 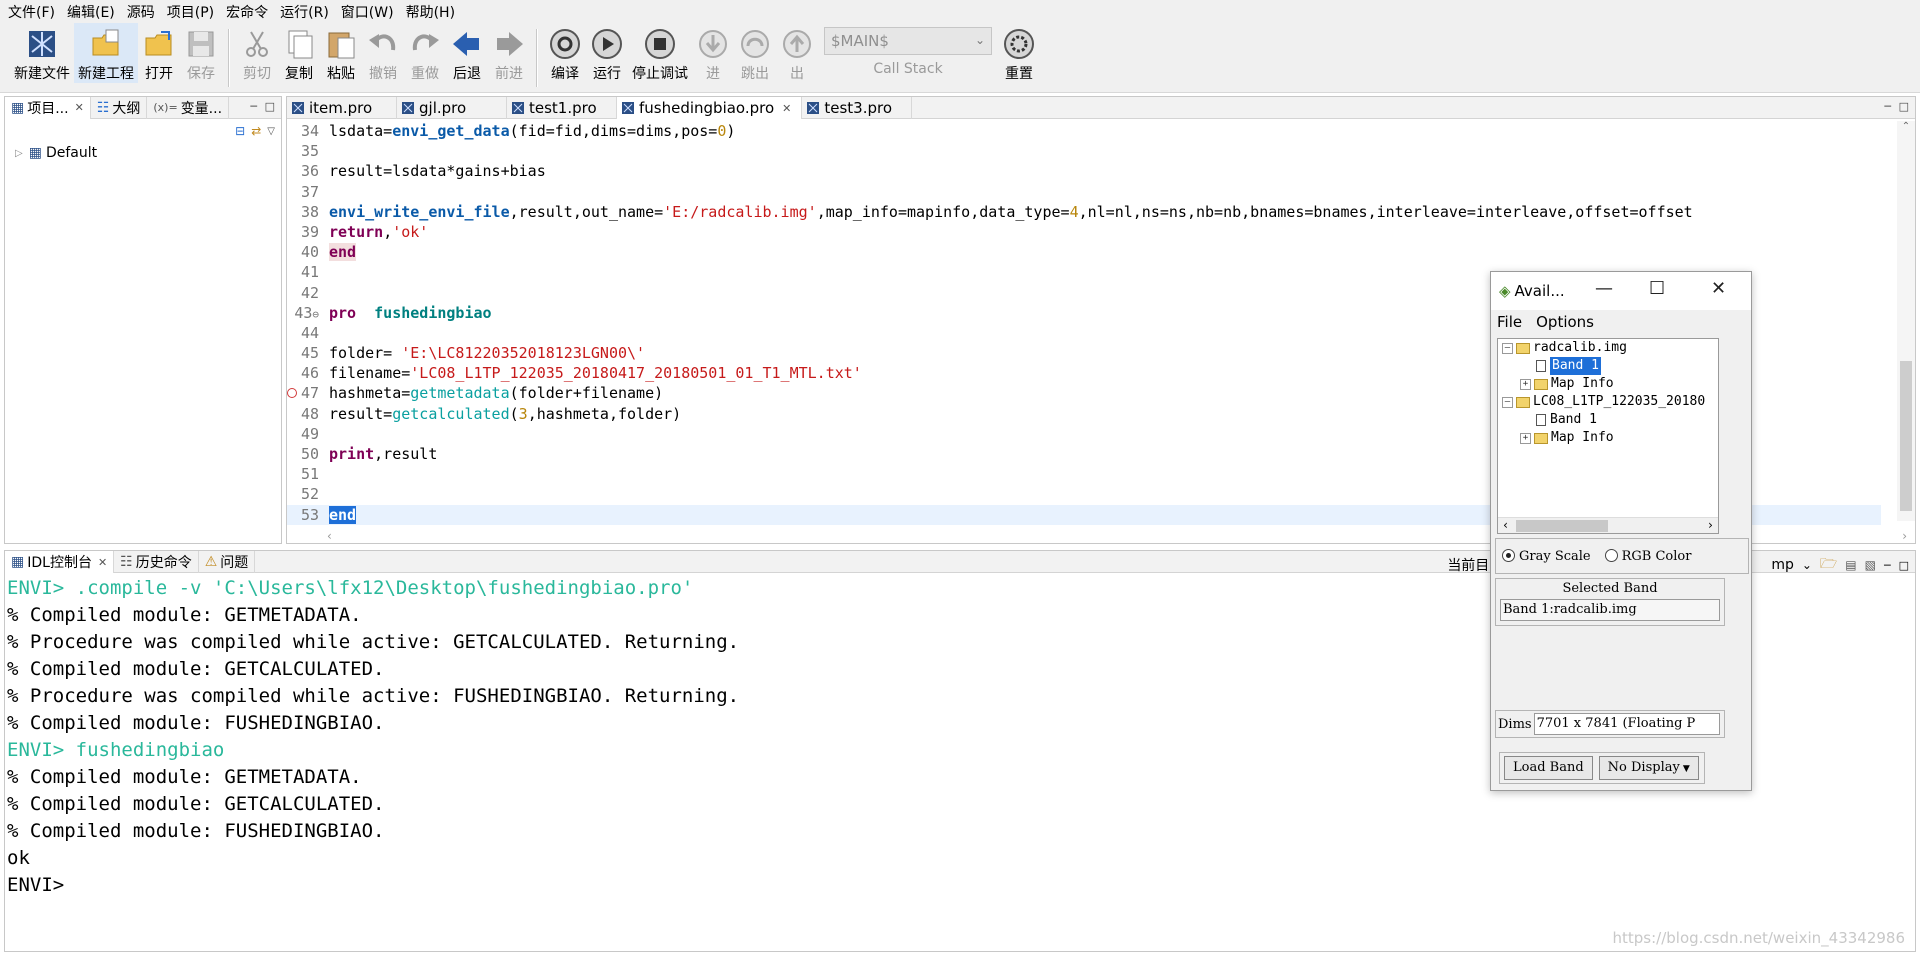 I want to click on tab-history-label: 历史命令, so click(x=163, y=563).